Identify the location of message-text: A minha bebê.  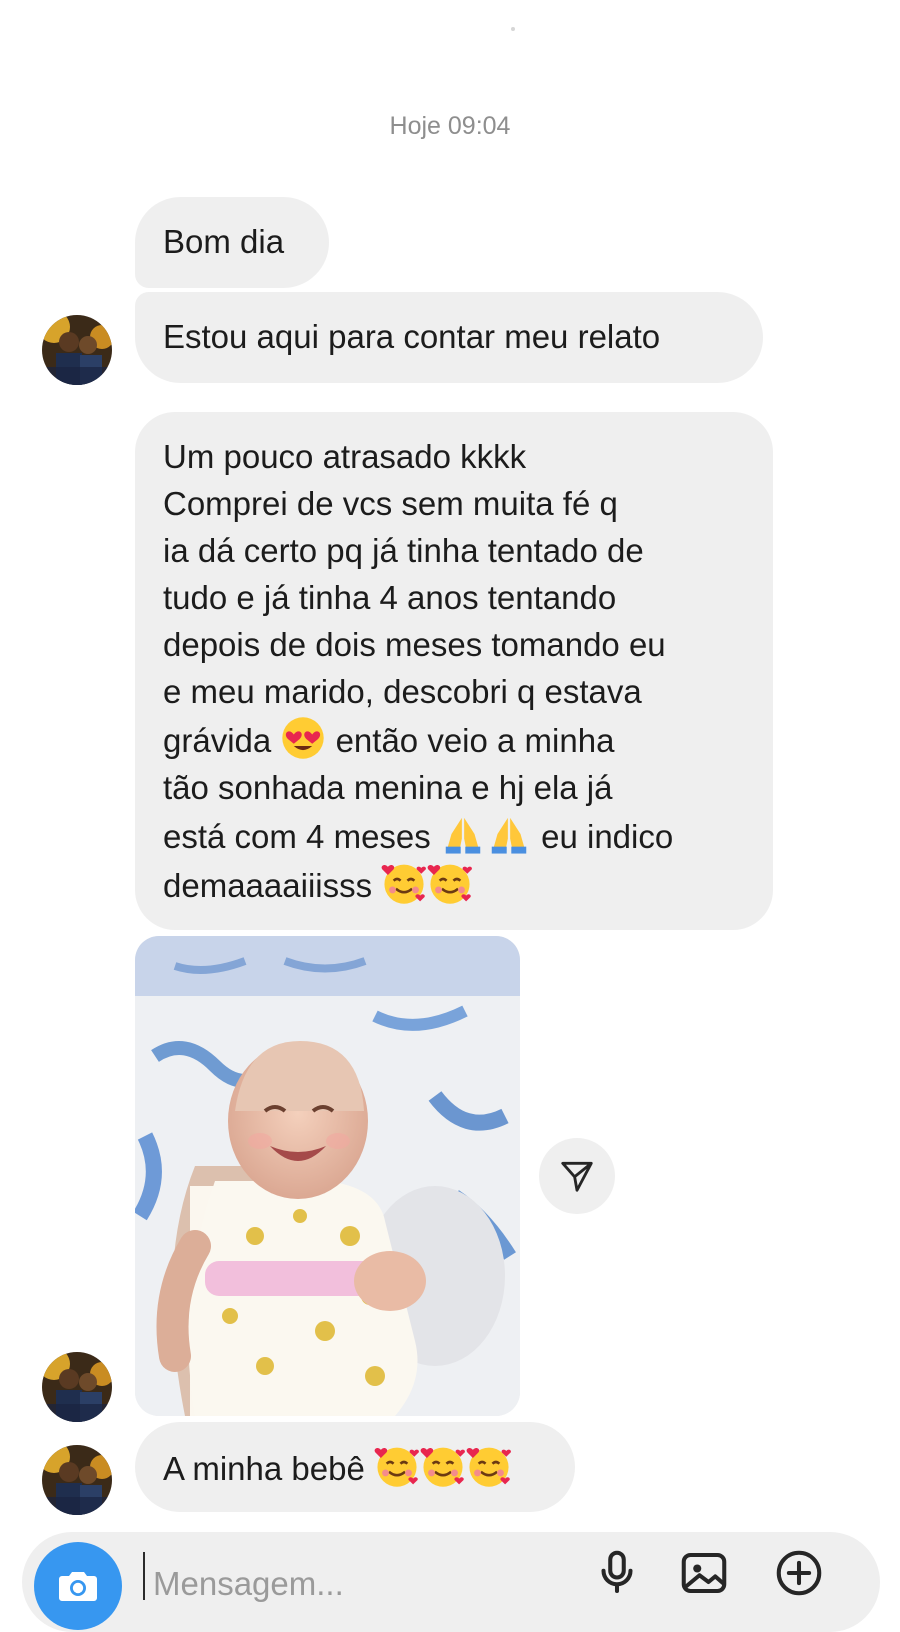
(264, 1468).